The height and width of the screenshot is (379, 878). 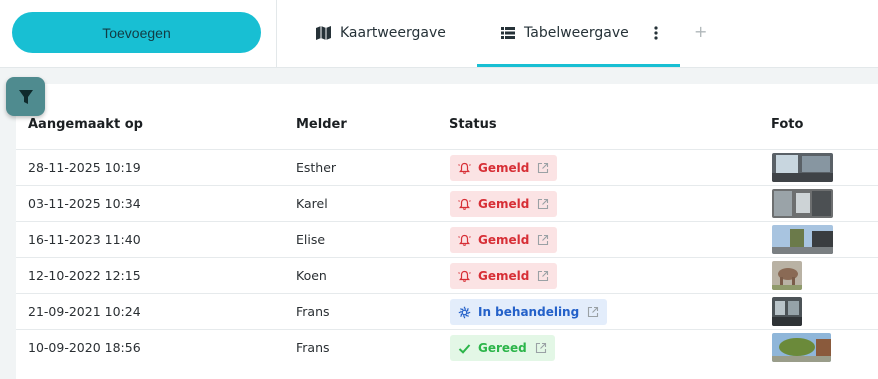 I want to click on tab-table-view: Tabelweergave, so click(x=565, y=33).